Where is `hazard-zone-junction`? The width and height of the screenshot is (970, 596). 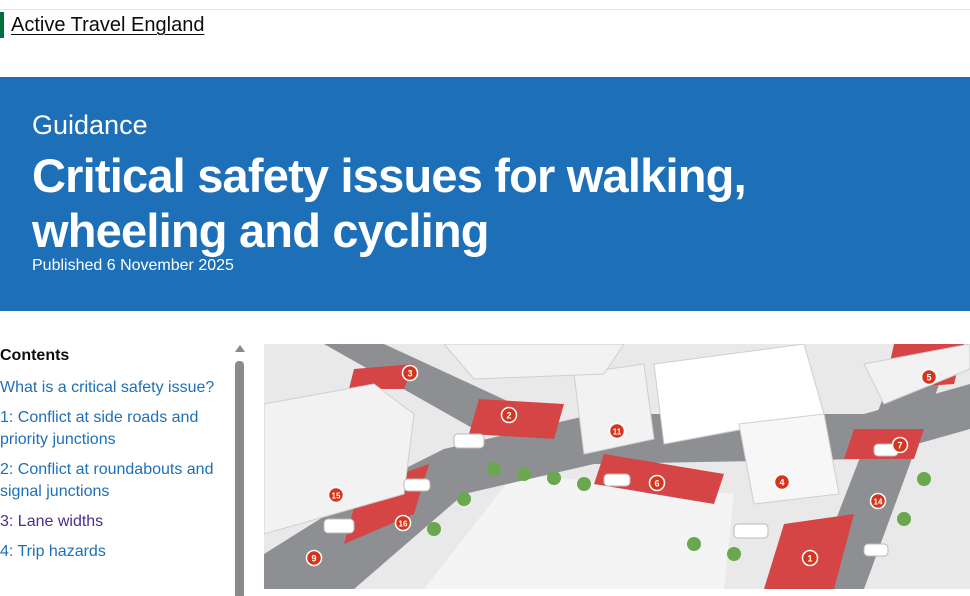 hazard-zone-junction is located at coordinates (516, 419).